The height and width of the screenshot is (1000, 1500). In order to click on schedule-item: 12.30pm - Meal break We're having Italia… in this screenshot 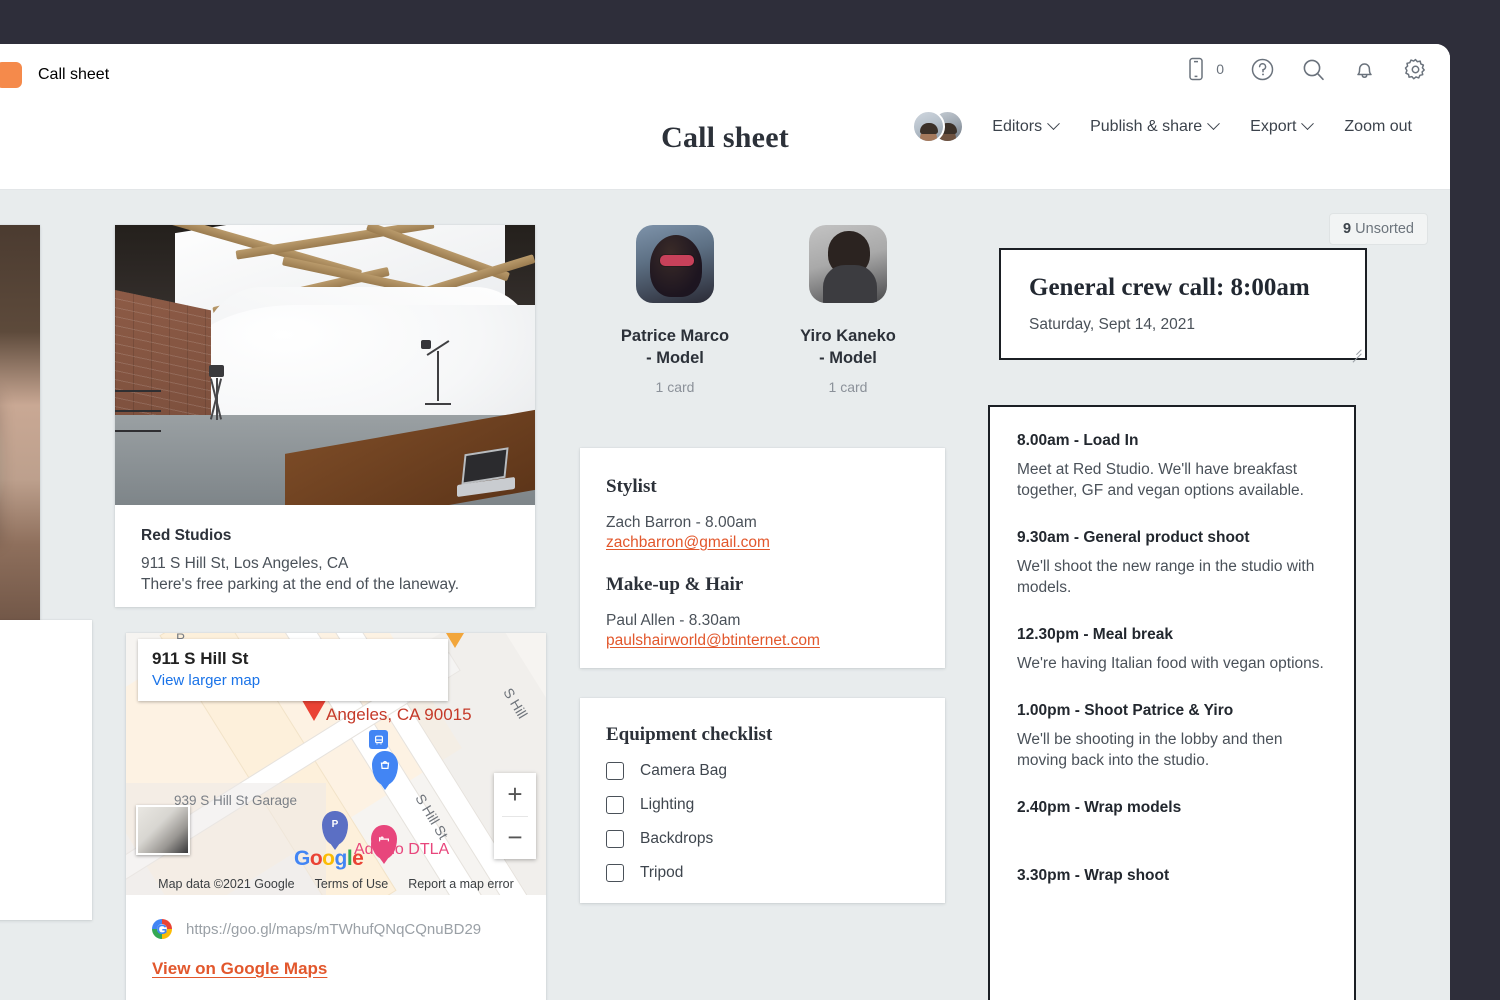, I will do `click(1172, 650)`.